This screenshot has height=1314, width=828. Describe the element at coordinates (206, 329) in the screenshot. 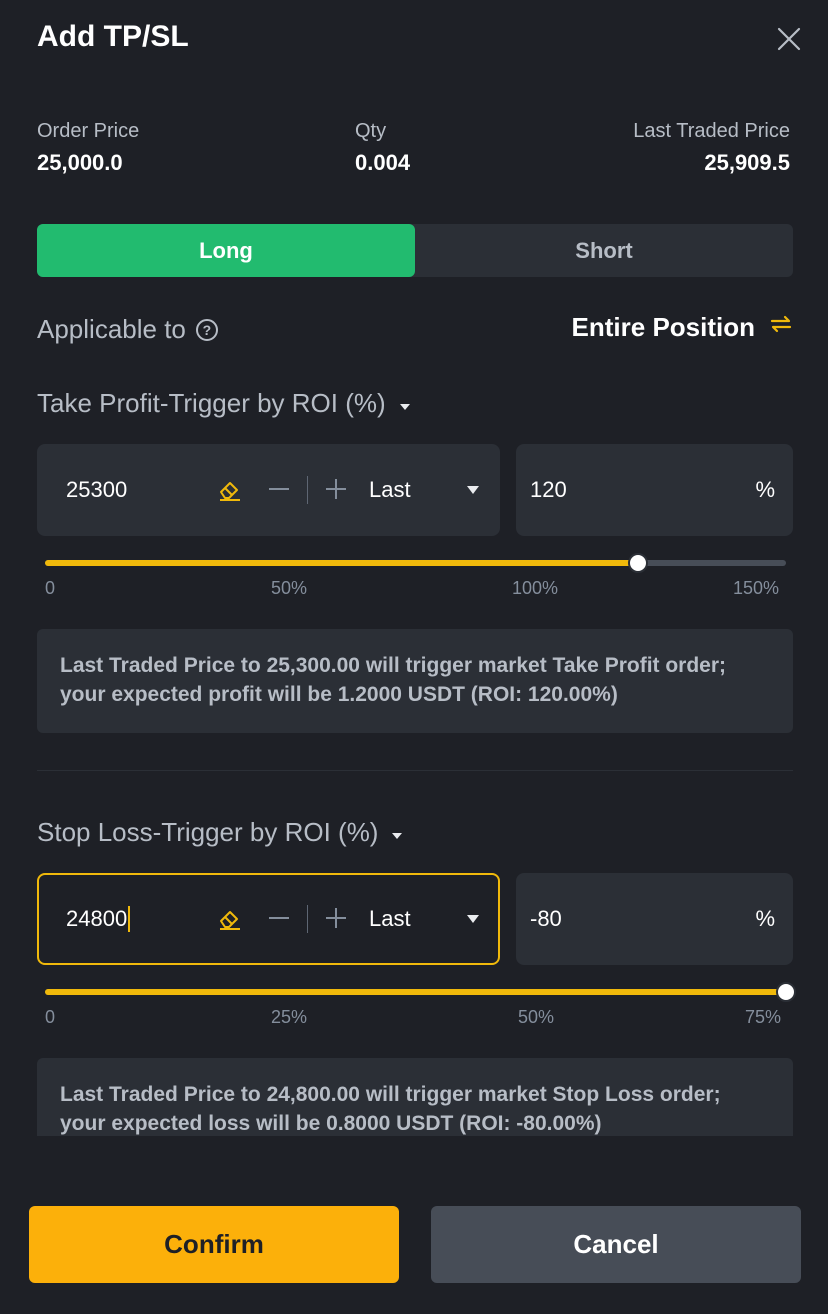

I see `help-icon: ?` at that location.